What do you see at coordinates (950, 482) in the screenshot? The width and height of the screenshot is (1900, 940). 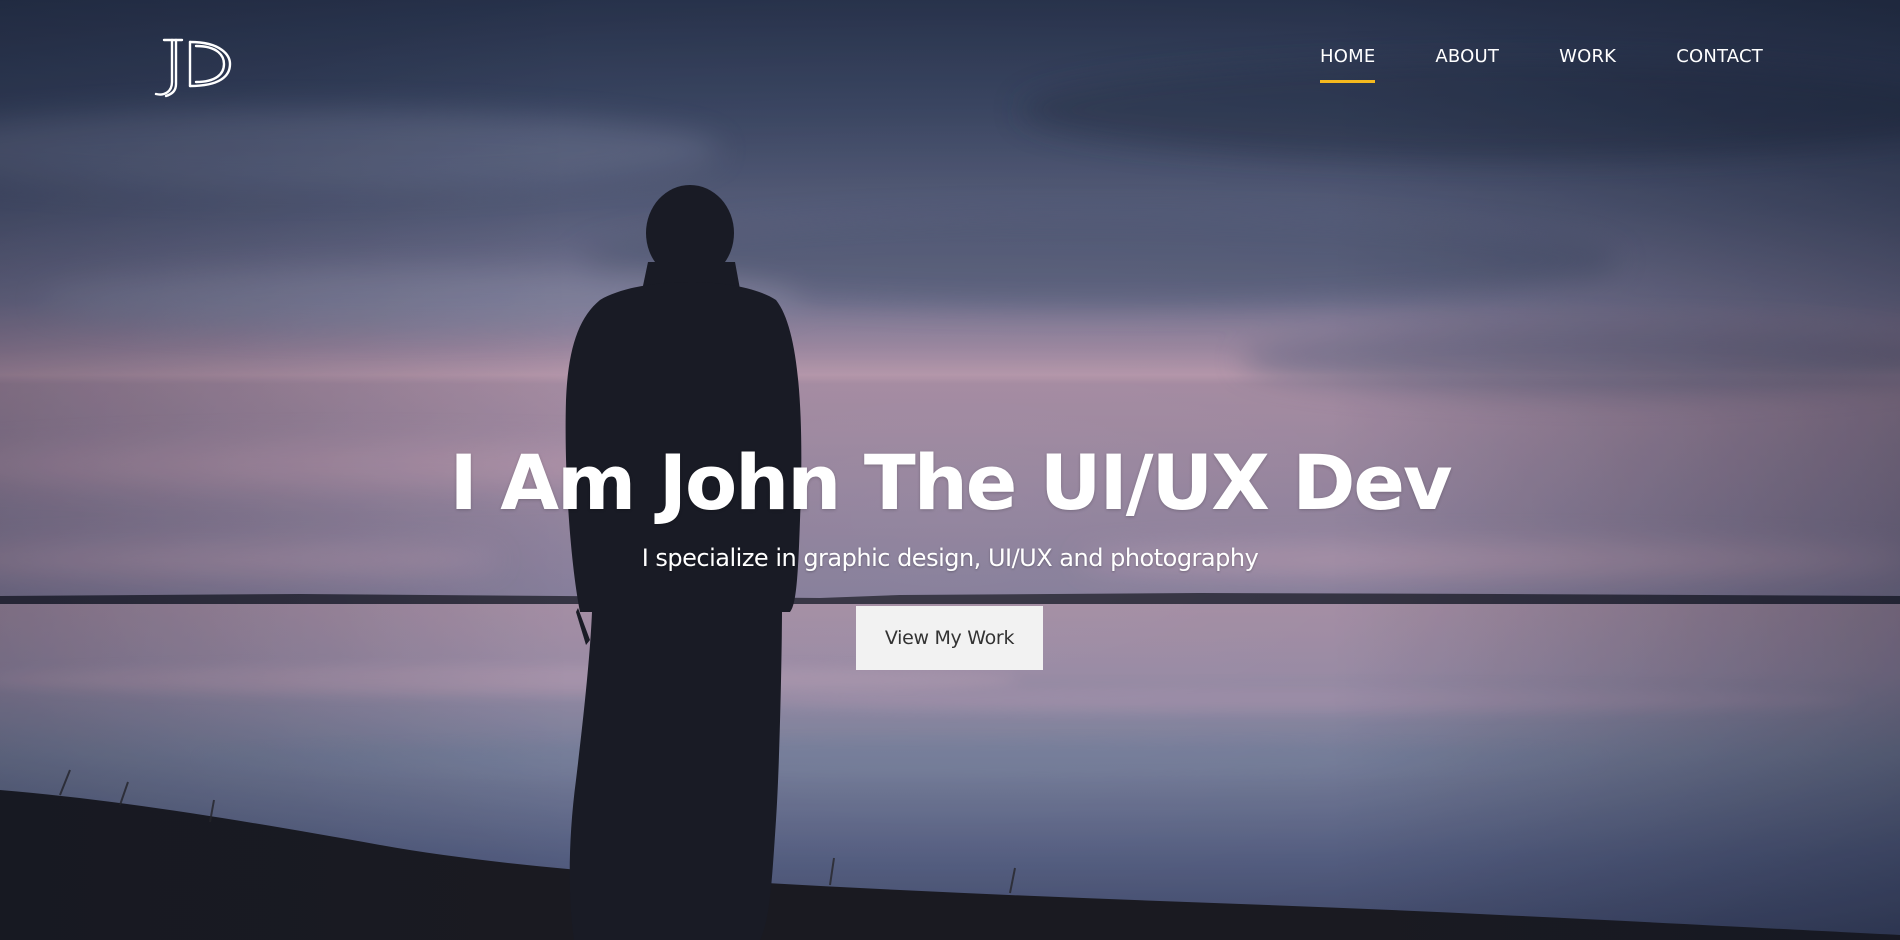 I see `hero-title: I Am John The UI/UX Dev` at bounding box center [950, 482].